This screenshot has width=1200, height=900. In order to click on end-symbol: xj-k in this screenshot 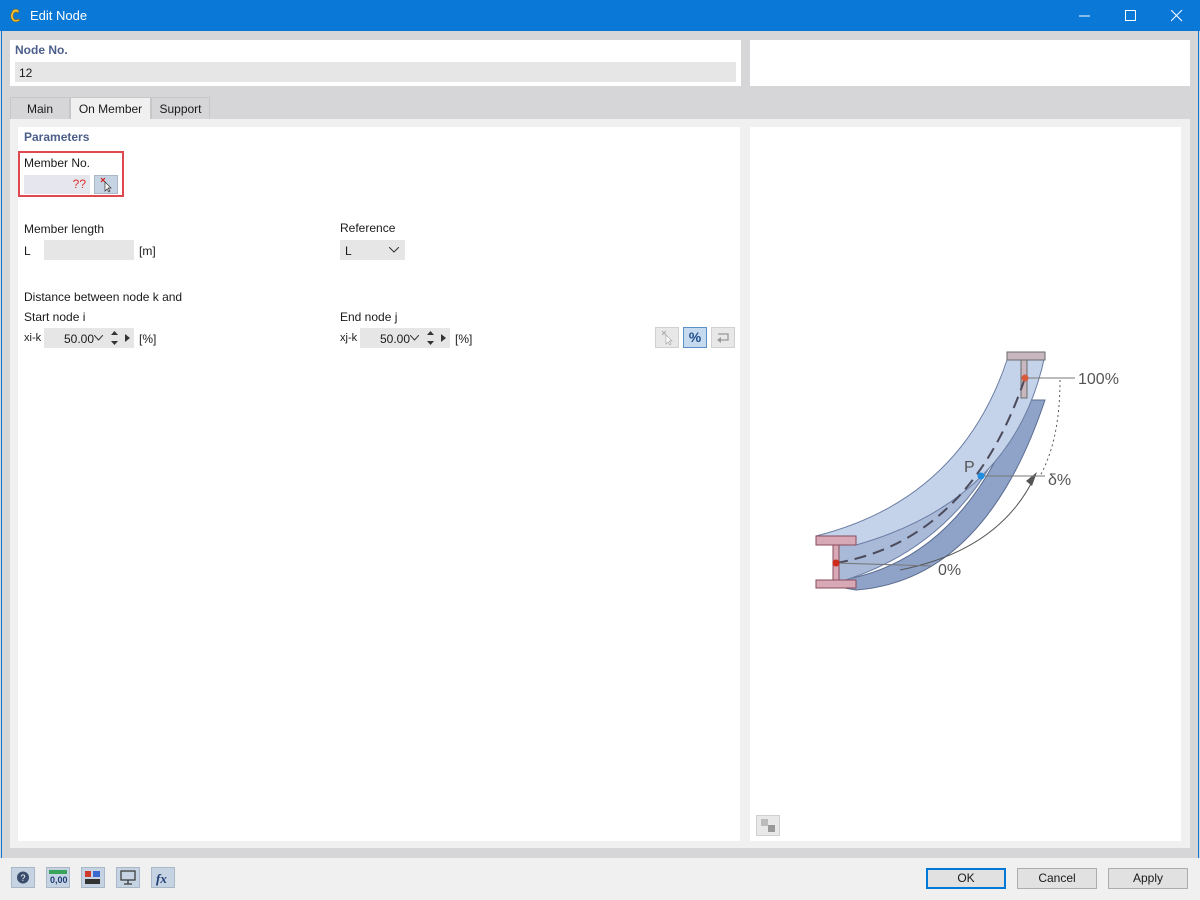, I will do `click(349, 338)`.